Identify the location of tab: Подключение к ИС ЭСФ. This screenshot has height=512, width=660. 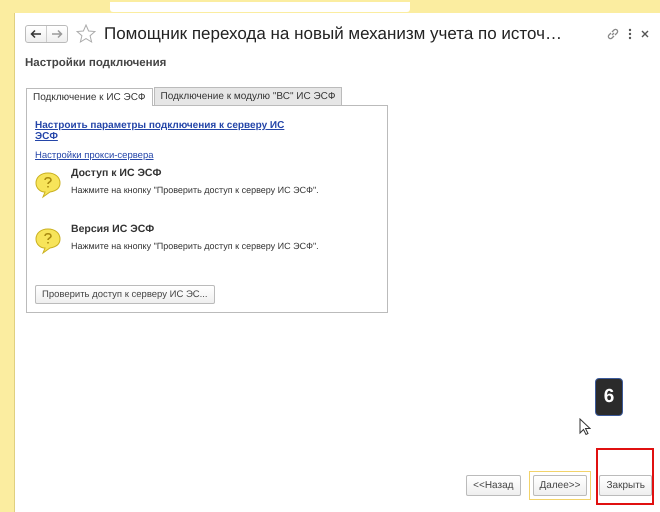
(89, 97).